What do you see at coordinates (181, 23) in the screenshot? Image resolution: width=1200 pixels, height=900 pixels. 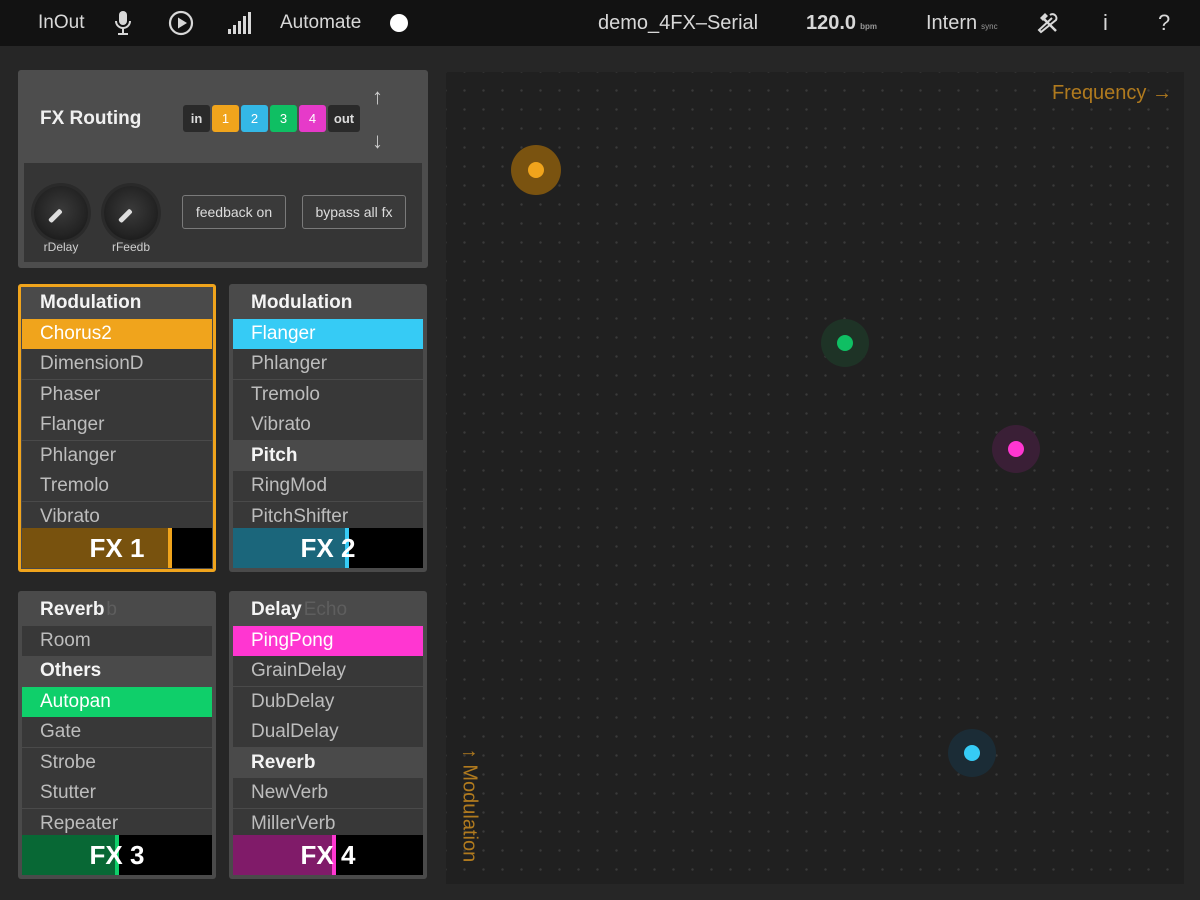 I see `play-icon` at bounding box center [181, 23].